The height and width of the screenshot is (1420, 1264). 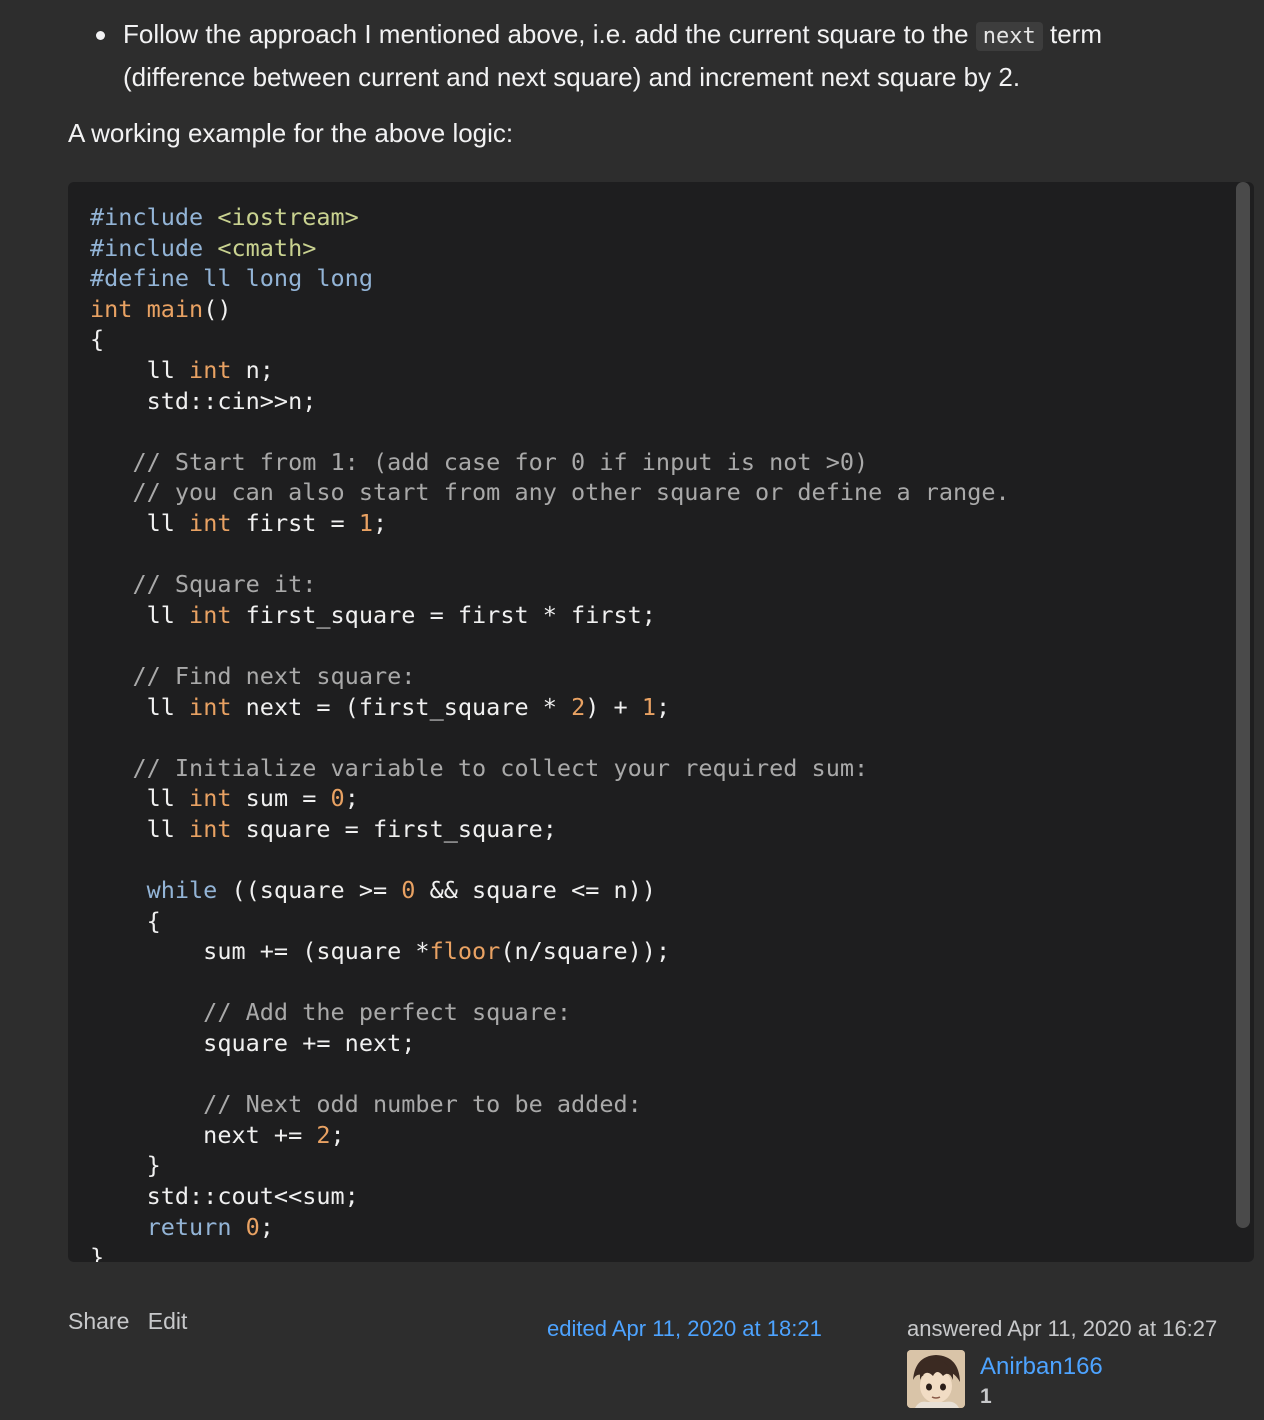 I want to click on reputation-score: 1, so click(x=986, y=1396).